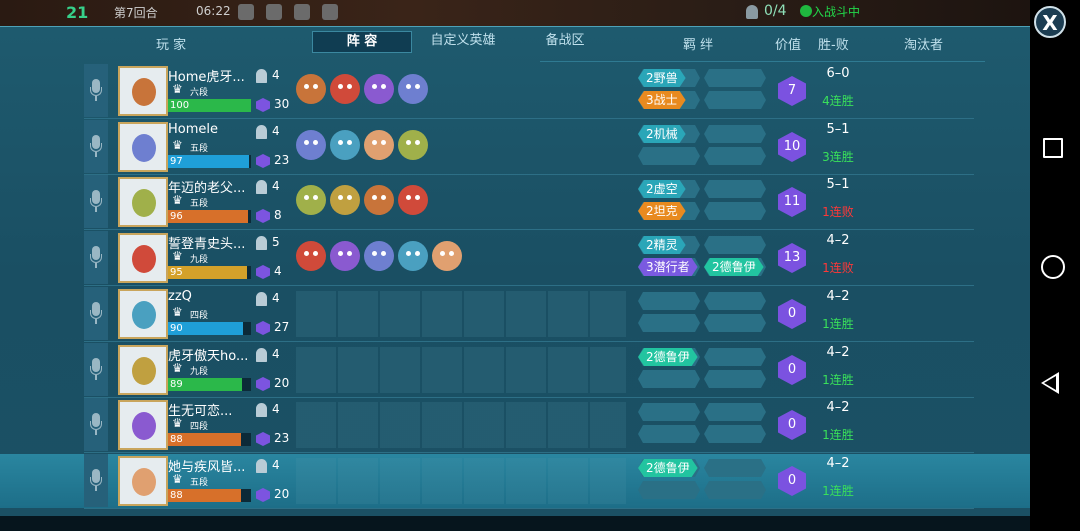 The width and height of the screenshot is (1080, 531). What do you see at coordinates (330, 12) in the screenshot?
I see `help-icon` at bounding box center [330, 12].